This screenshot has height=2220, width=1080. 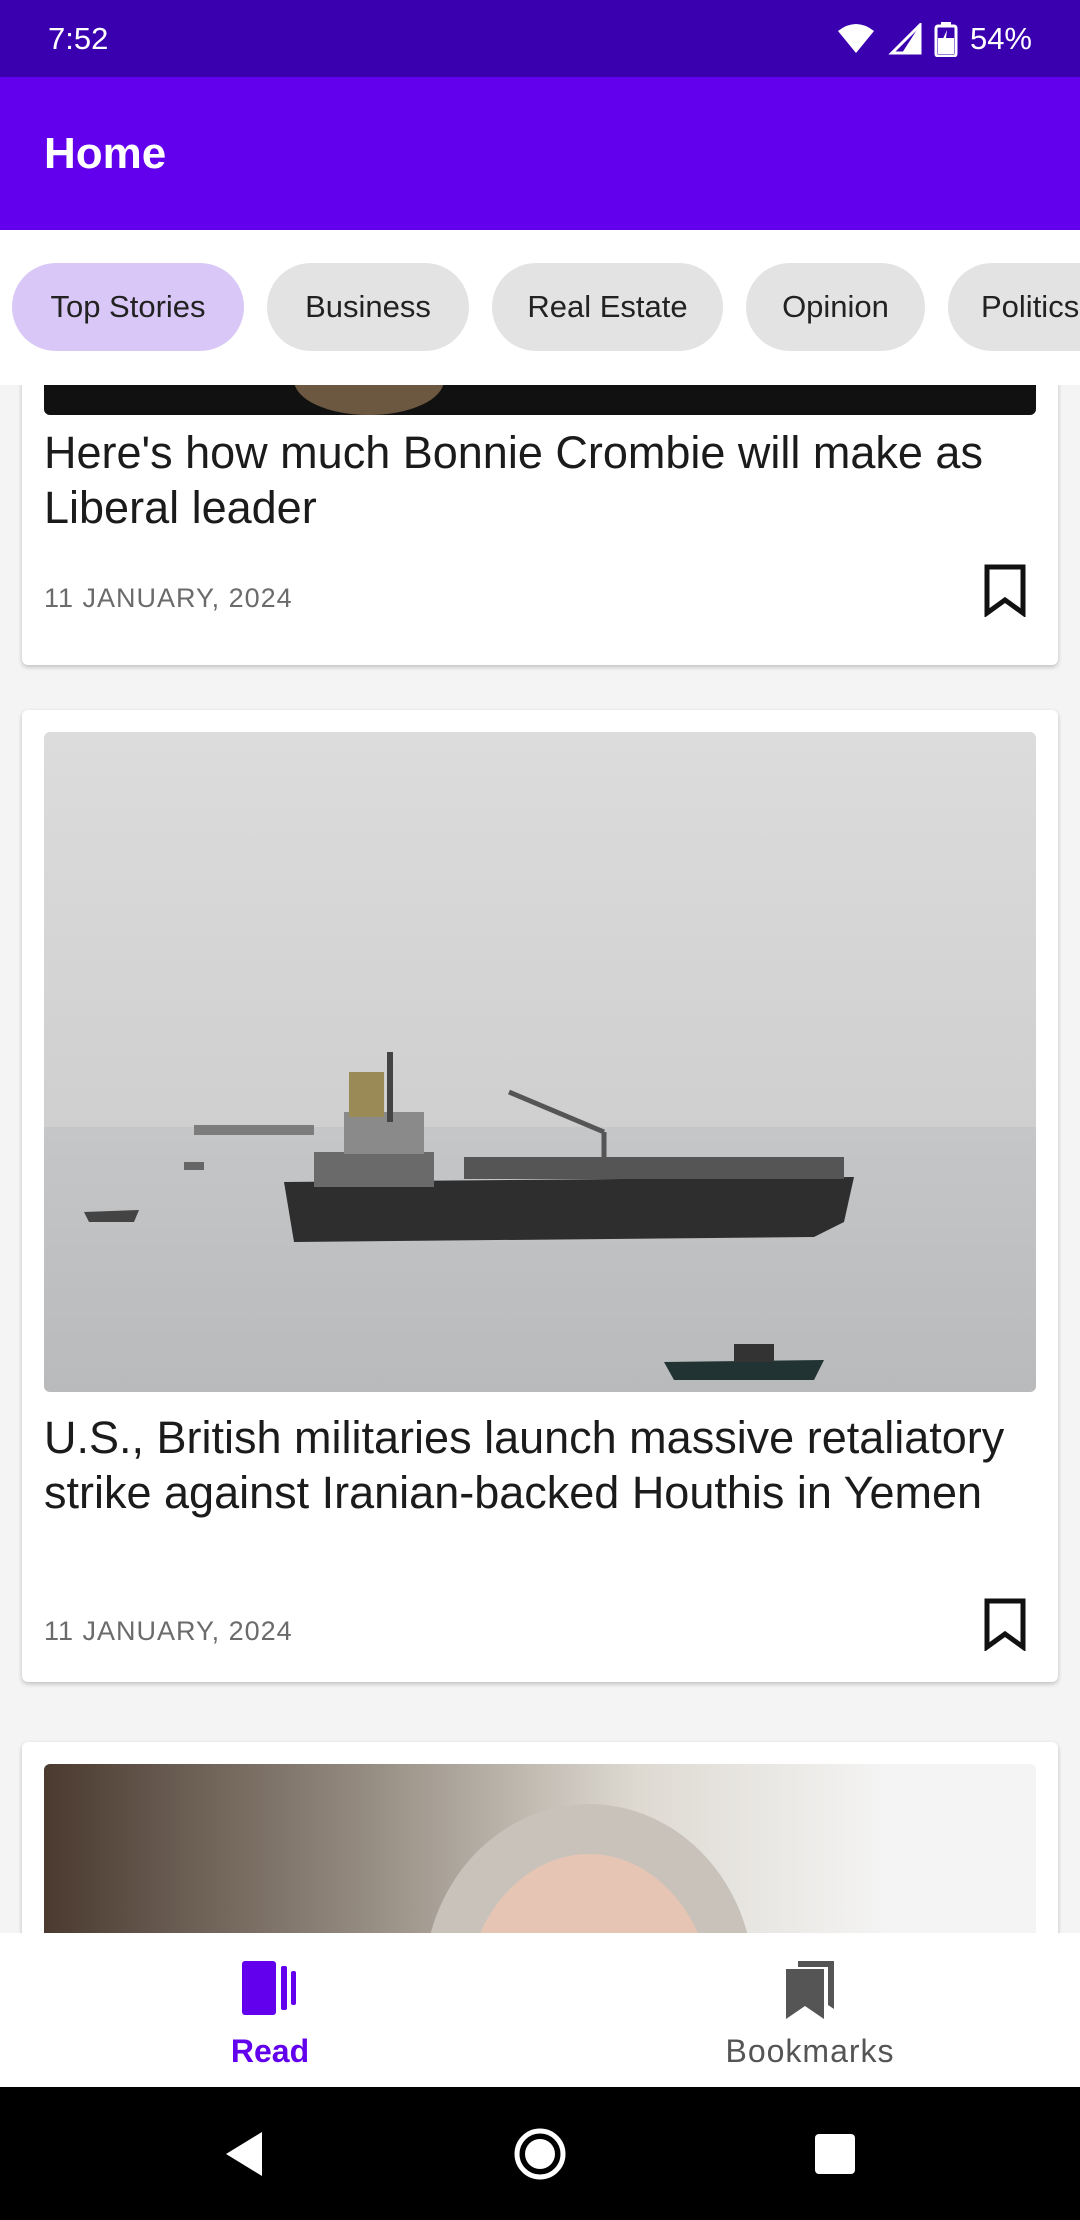 I want to click on battery-percent: 54%, so click(x=1000, y=38).